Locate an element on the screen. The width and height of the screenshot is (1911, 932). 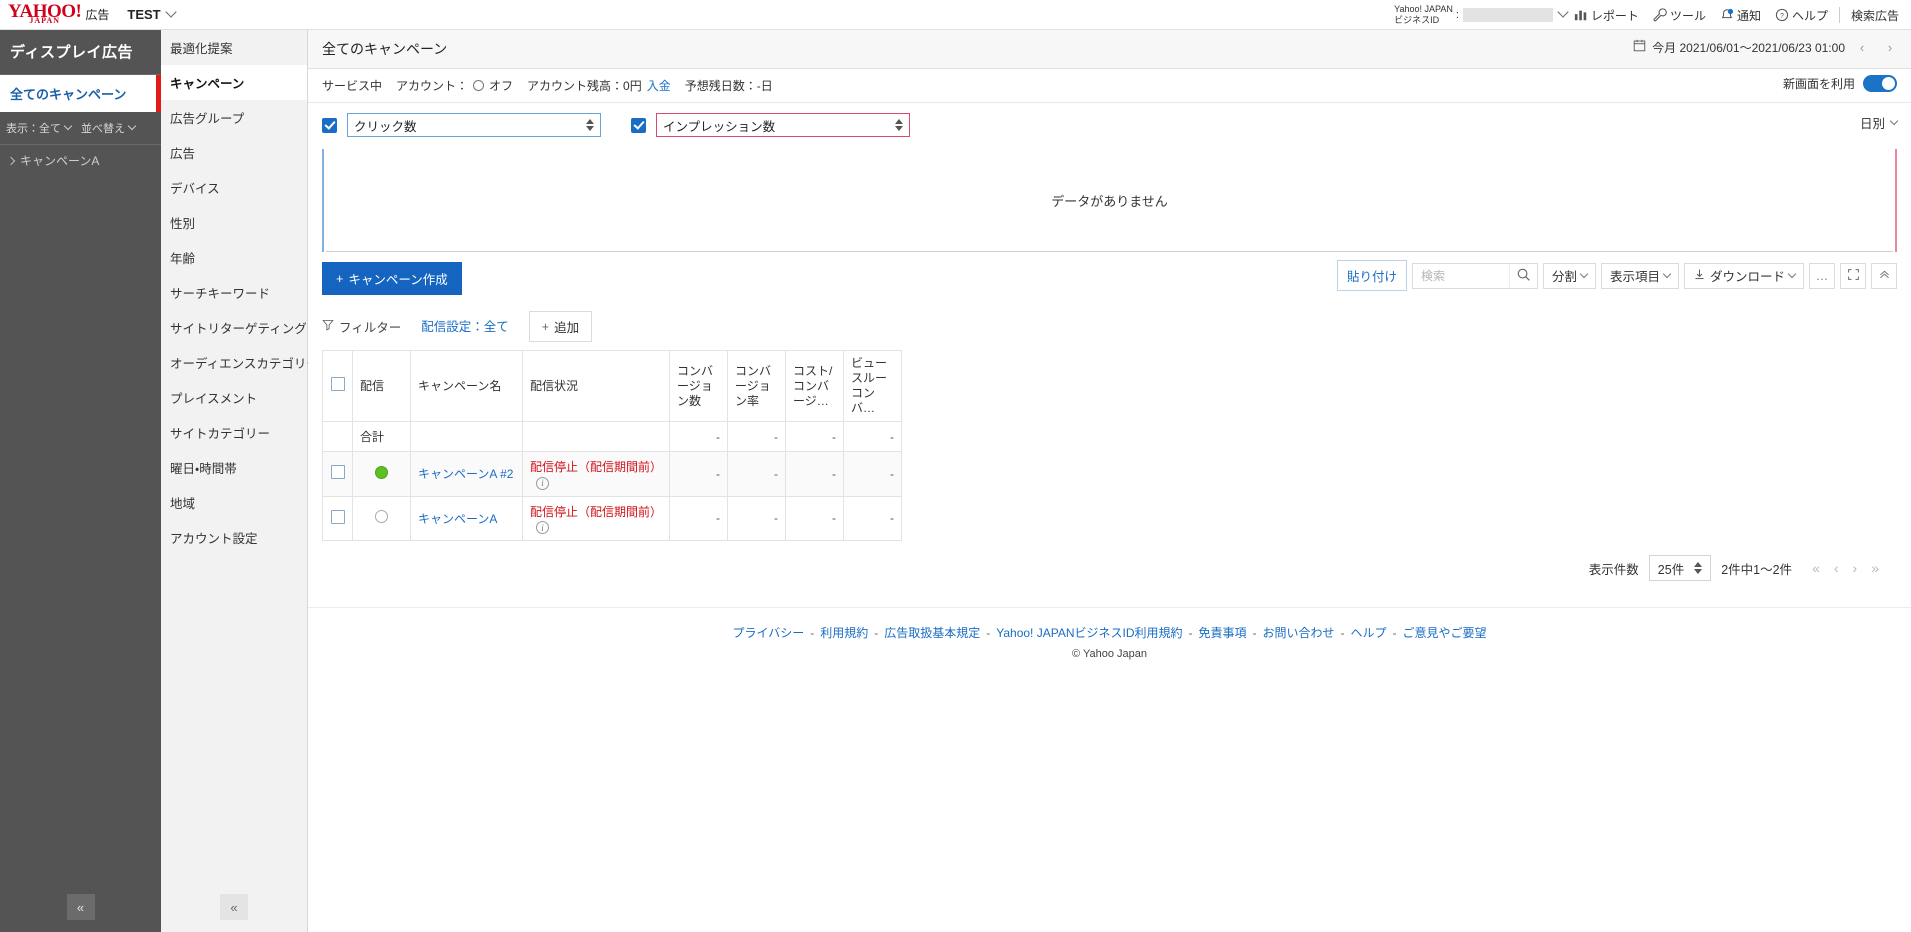
pagination-last-button: » is located at coordinates (1875, 568).